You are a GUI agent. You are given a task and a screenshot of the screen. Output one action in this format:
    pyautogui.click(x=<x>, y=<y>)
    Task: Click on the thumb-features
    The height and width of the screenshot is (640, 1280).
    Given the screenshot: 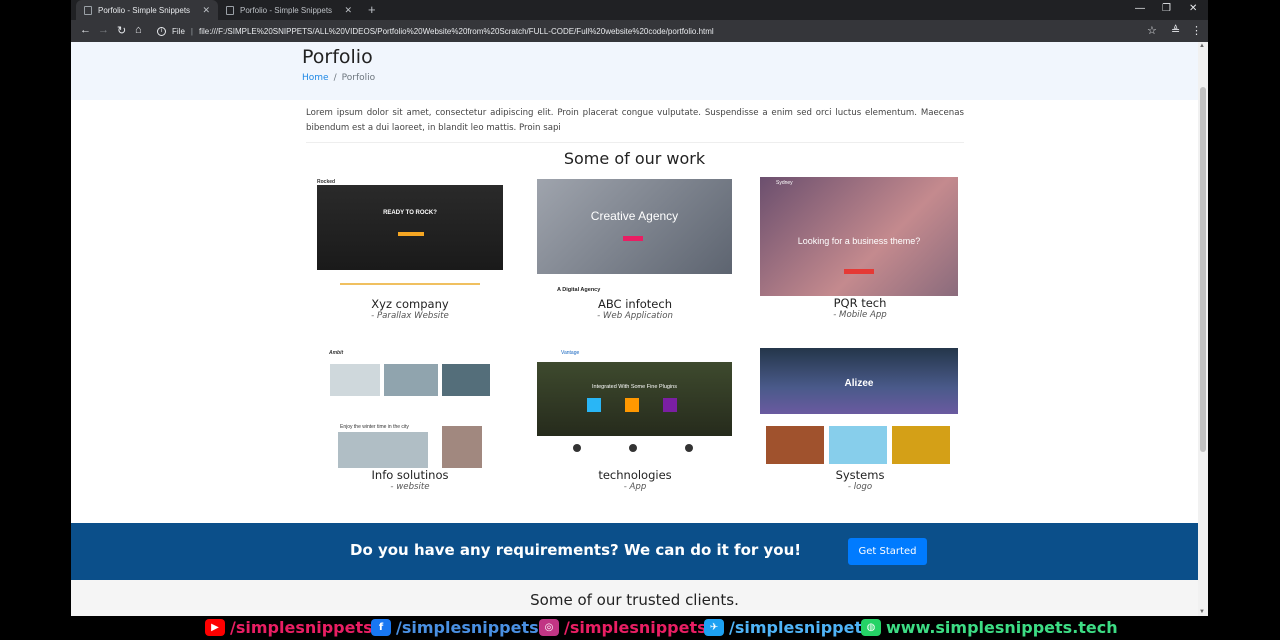 What is the action you would take?
    pyautogui.click(x=410, y=284)
    